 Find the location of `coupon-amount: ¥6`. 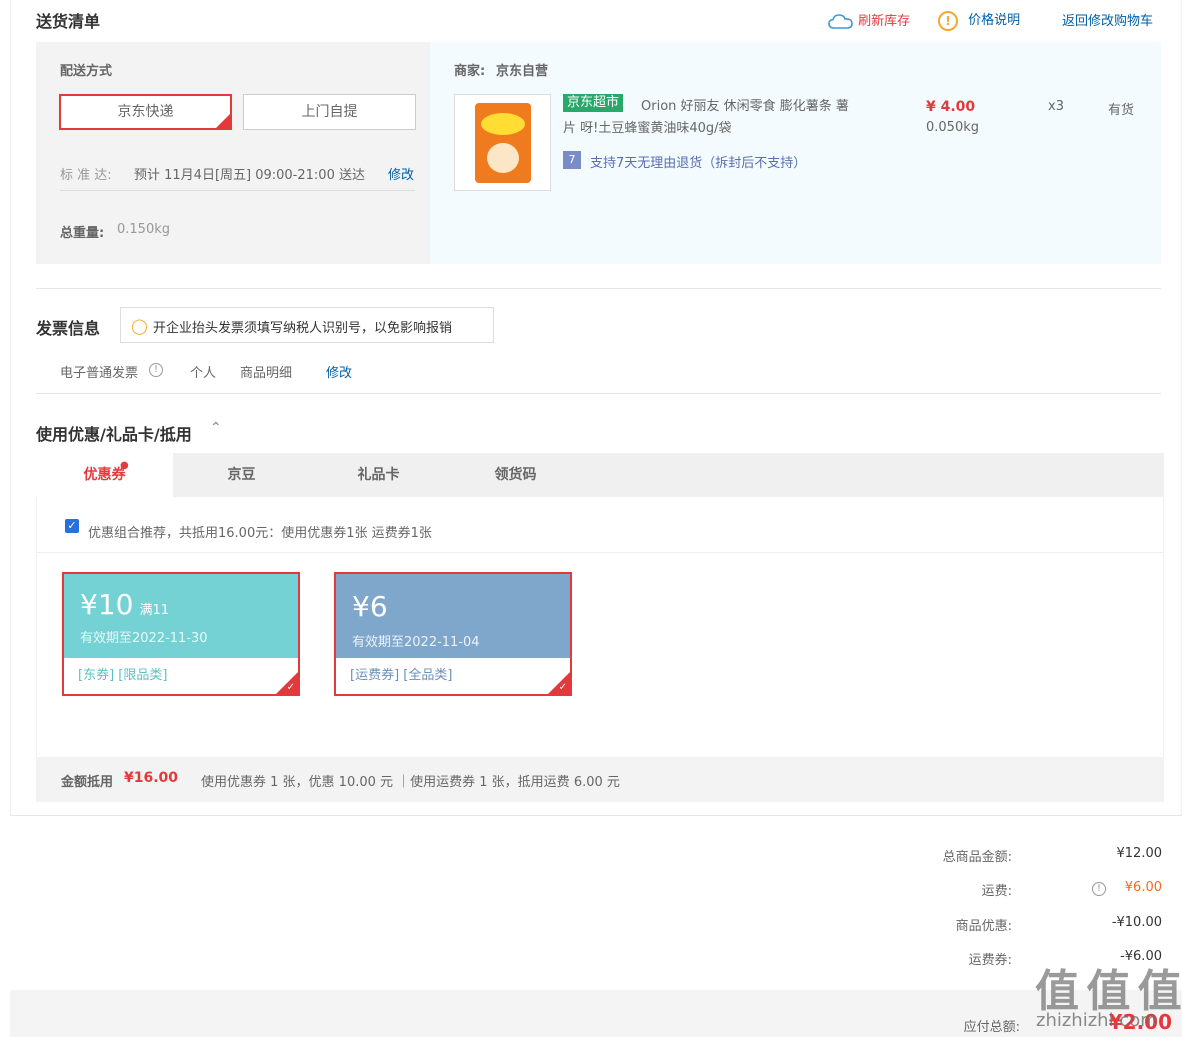

coupon-amount: ¥6 is located at coordinates (370, 606).